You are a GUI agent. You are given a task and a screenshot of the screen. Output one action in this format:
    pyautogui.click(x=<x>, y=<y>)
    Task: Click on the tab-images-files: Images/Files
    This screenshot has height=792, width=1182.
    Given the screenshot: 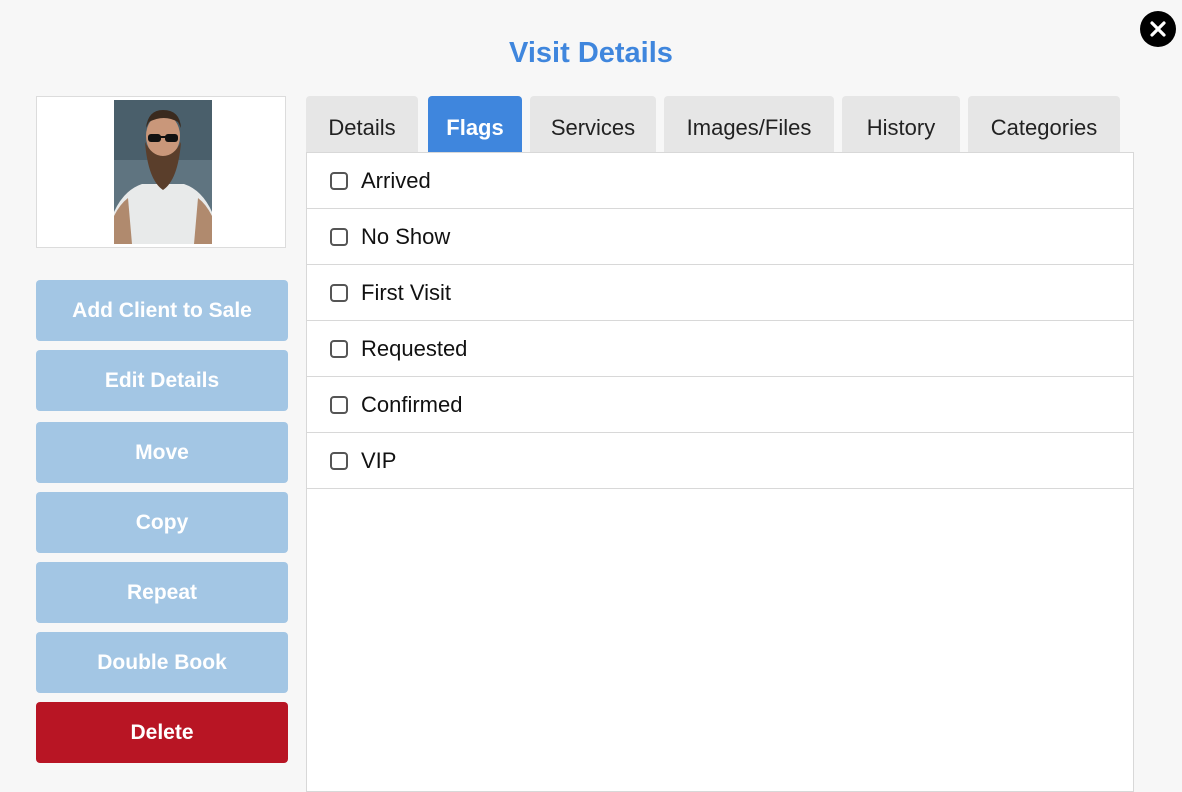 What is the action you would take?
    pyautogui.click(x=749, y=124)
    